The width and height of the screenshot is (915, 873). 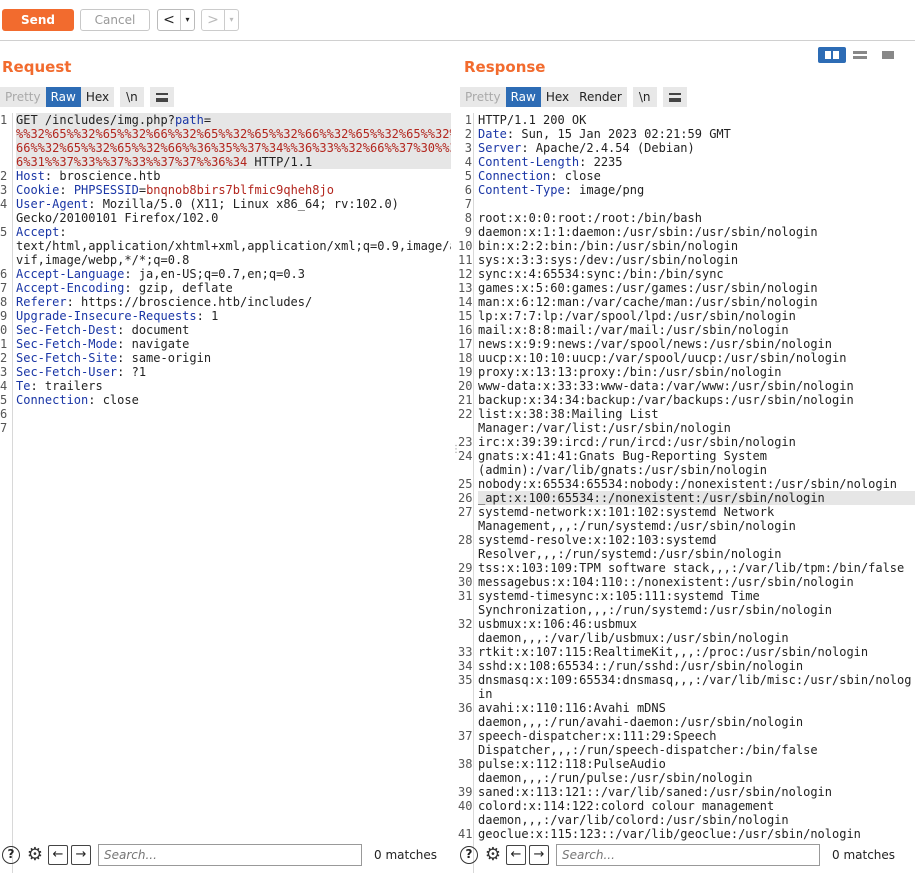 I want to click on history-forward-group: > ▾, so click(x=220, y=20).